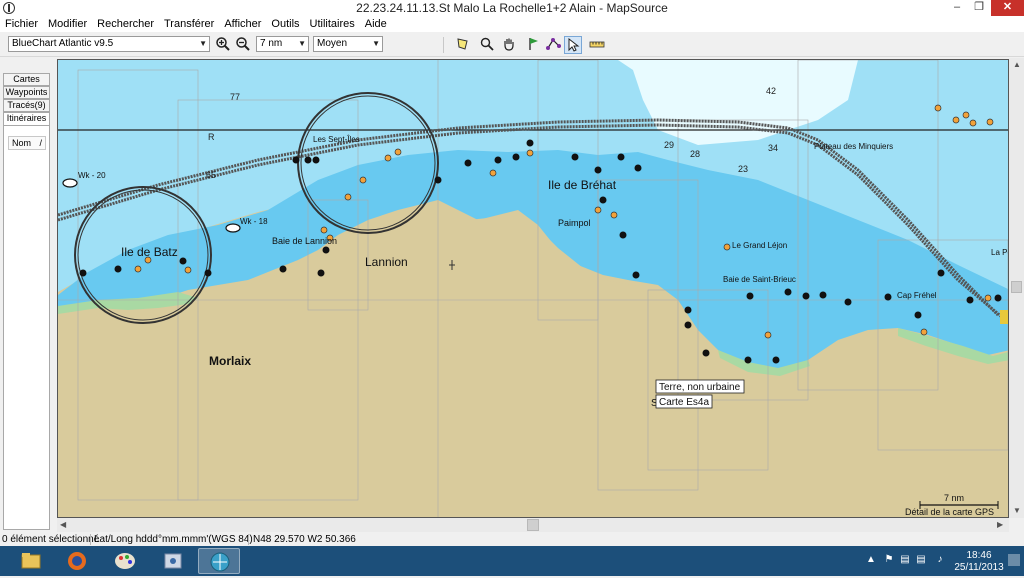 This screenshot has width=1024, height=578. I want to click on detail-level-select: Moyen ▼, so click(348, 44).